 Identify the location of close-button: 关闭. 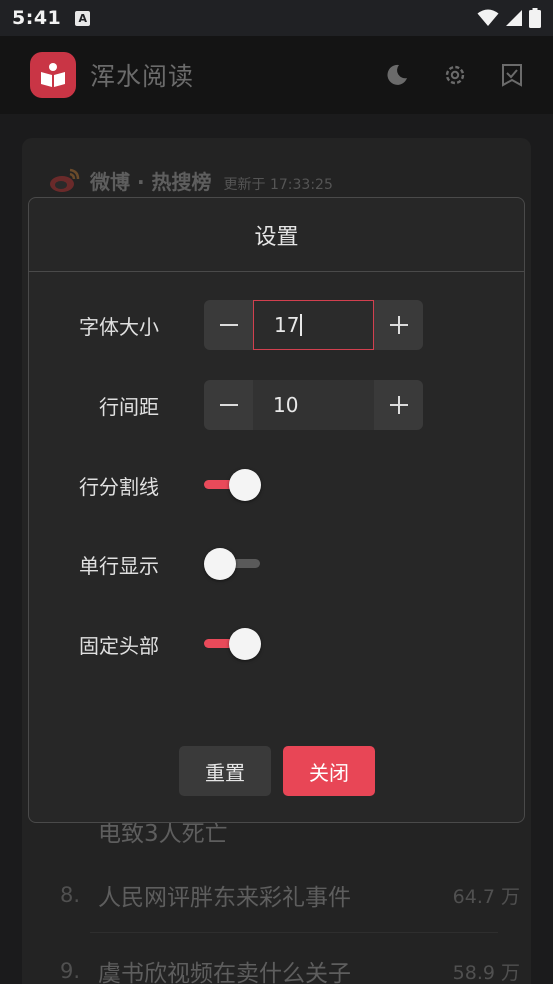
(329, 771).